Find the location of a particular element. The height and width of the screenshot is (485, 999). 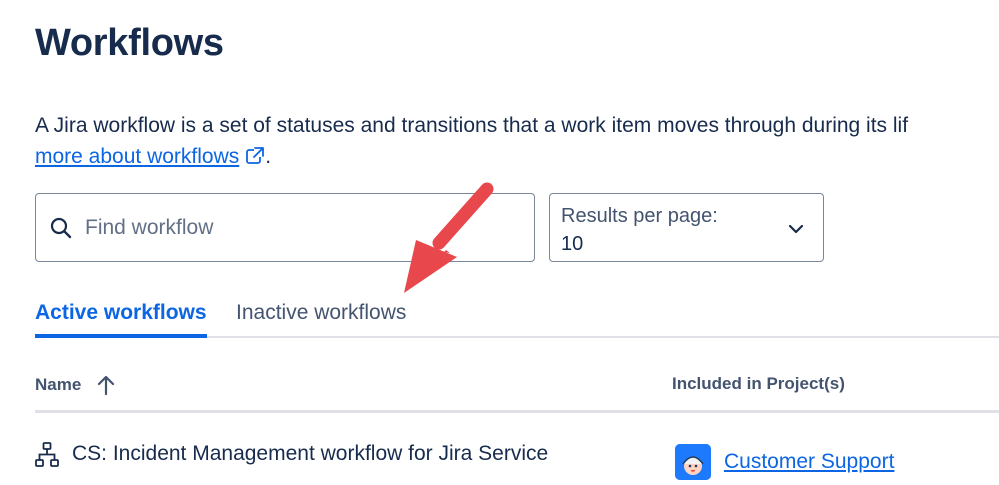

workflow-icon is located at coordinates (47, 454).